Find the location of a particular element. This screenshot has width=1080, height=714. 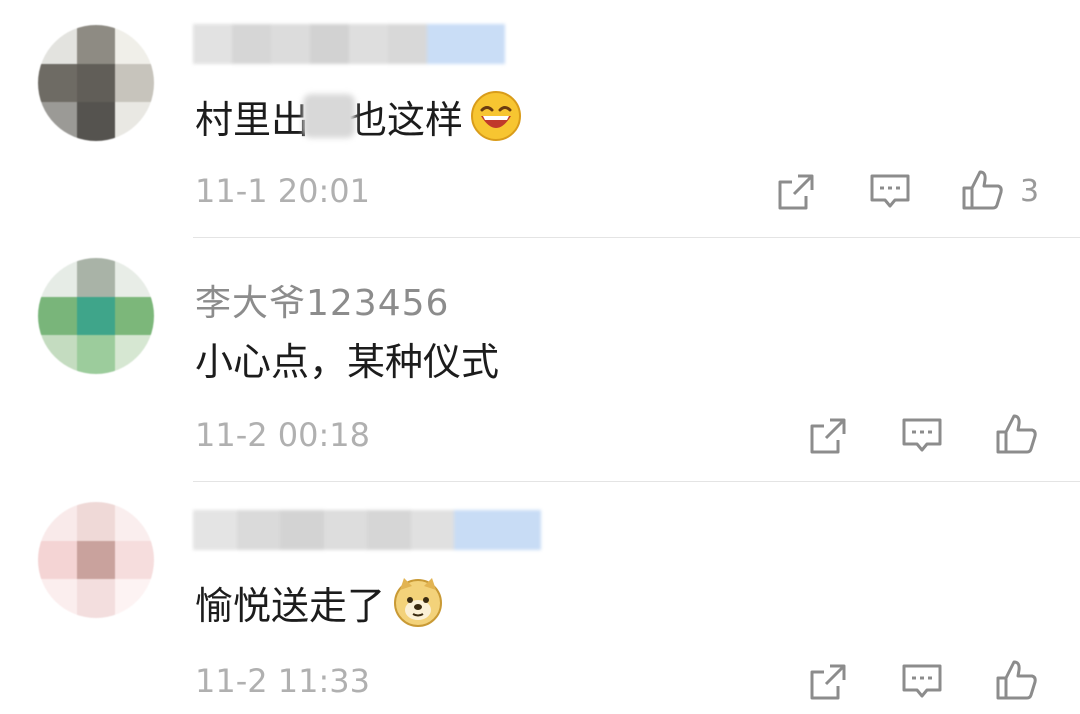

redacted-word is located at coordinates (329, 116).